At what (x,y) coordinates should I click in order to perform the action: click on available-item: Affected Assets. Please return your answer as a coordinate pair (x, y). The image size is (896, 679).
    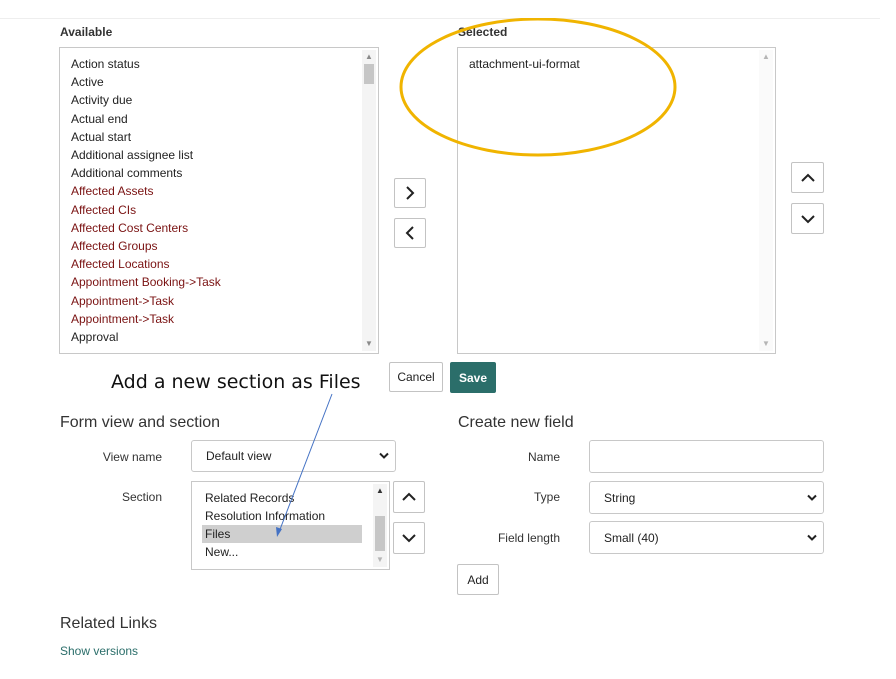
    Looking at the image, I should click on (146, 191).